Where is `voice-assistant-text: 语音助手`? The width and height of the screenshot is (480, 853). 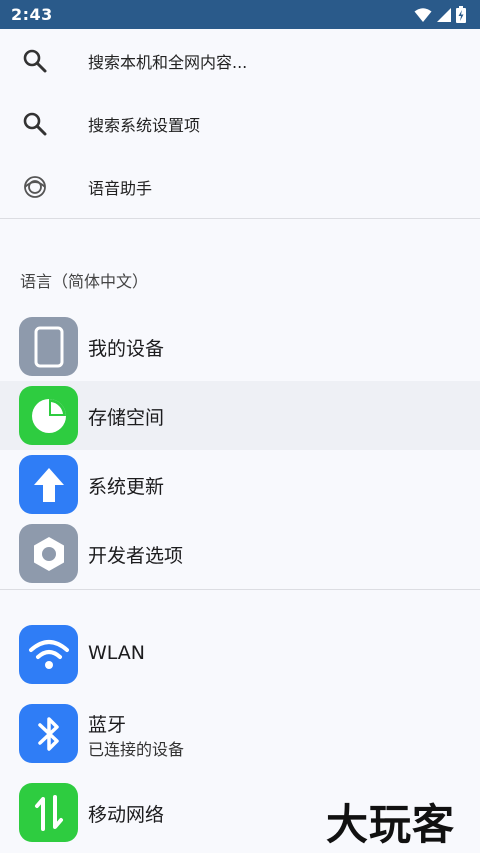 voice-assistant-text: 语音助手 is located at coordinates (120, 188).